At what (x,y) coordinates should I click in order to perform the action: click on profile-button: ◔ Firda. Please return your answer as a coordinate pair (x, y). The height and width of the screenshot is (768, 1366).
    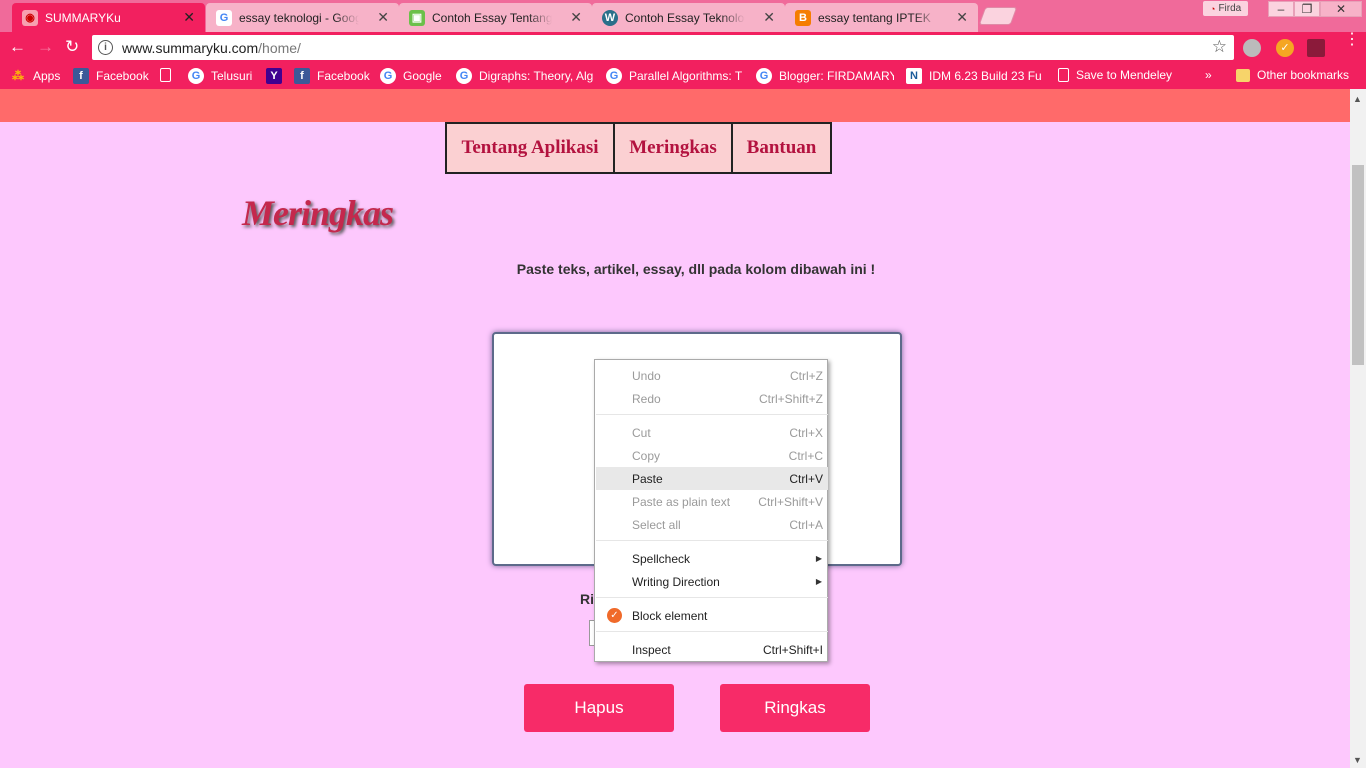
    Looking at the image, I should click on (1226, 8).